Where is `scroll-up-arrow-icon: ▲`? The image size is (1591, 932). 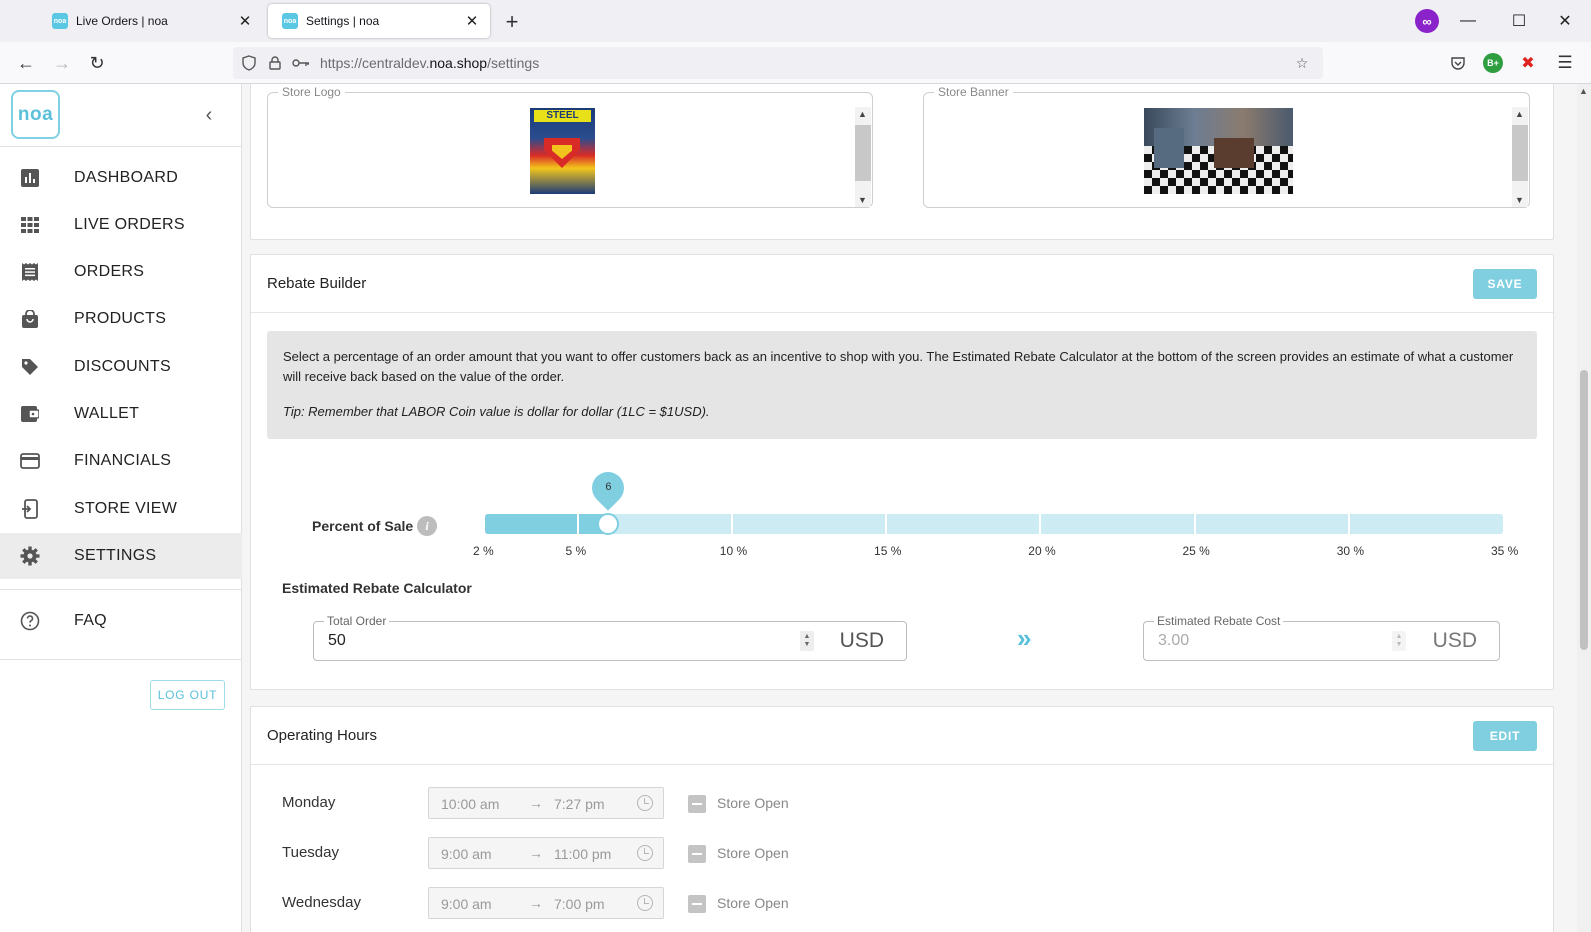 scroll-up-arrow-icon: ▲ is located at coordinates (1583, 91).